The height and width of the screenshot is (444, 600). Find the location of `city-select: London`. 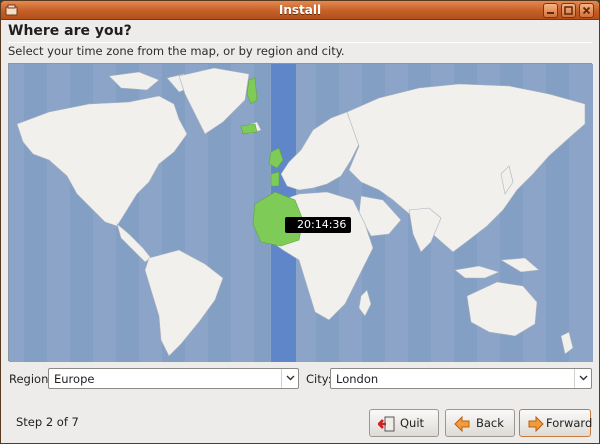

city-select: London is located at coordinates (461, 378).